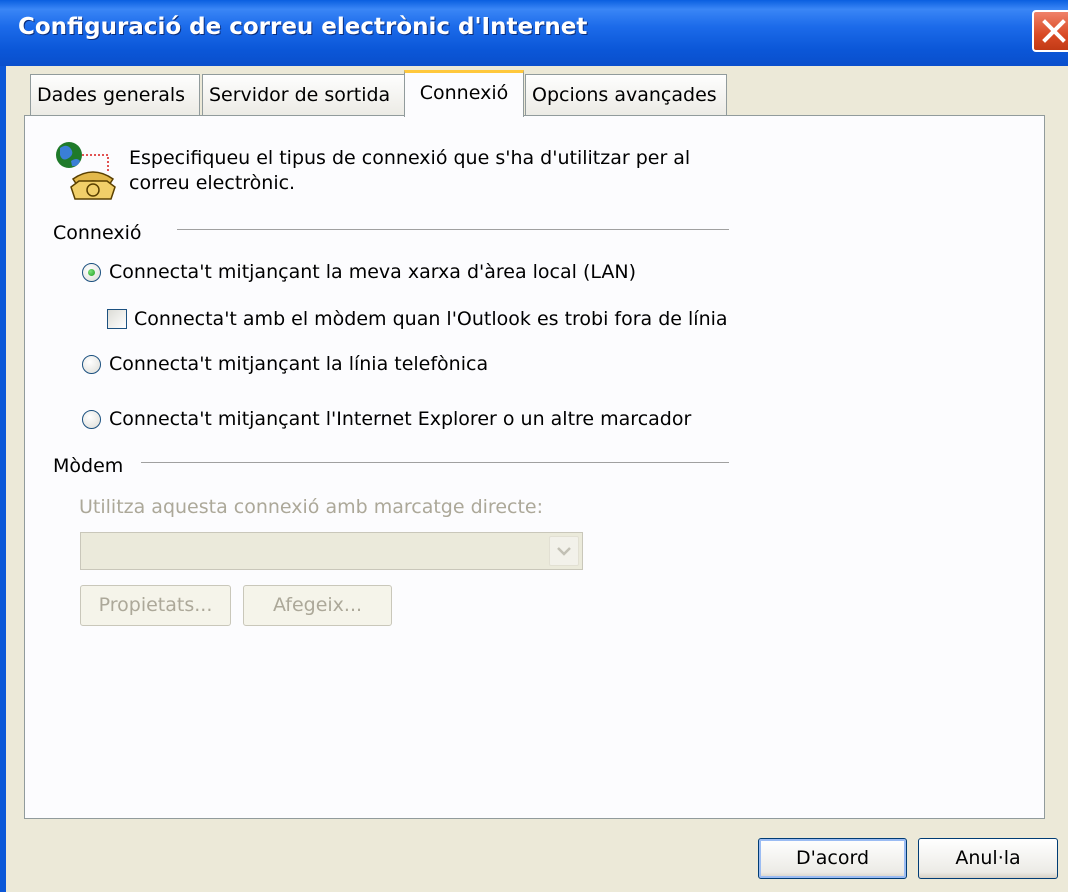 The height and width of the screenshot is (892, 1068). What do you see at coordinates (3, 479) in the screenshot?
I see `window-frame` at bounding box center [3, 479].